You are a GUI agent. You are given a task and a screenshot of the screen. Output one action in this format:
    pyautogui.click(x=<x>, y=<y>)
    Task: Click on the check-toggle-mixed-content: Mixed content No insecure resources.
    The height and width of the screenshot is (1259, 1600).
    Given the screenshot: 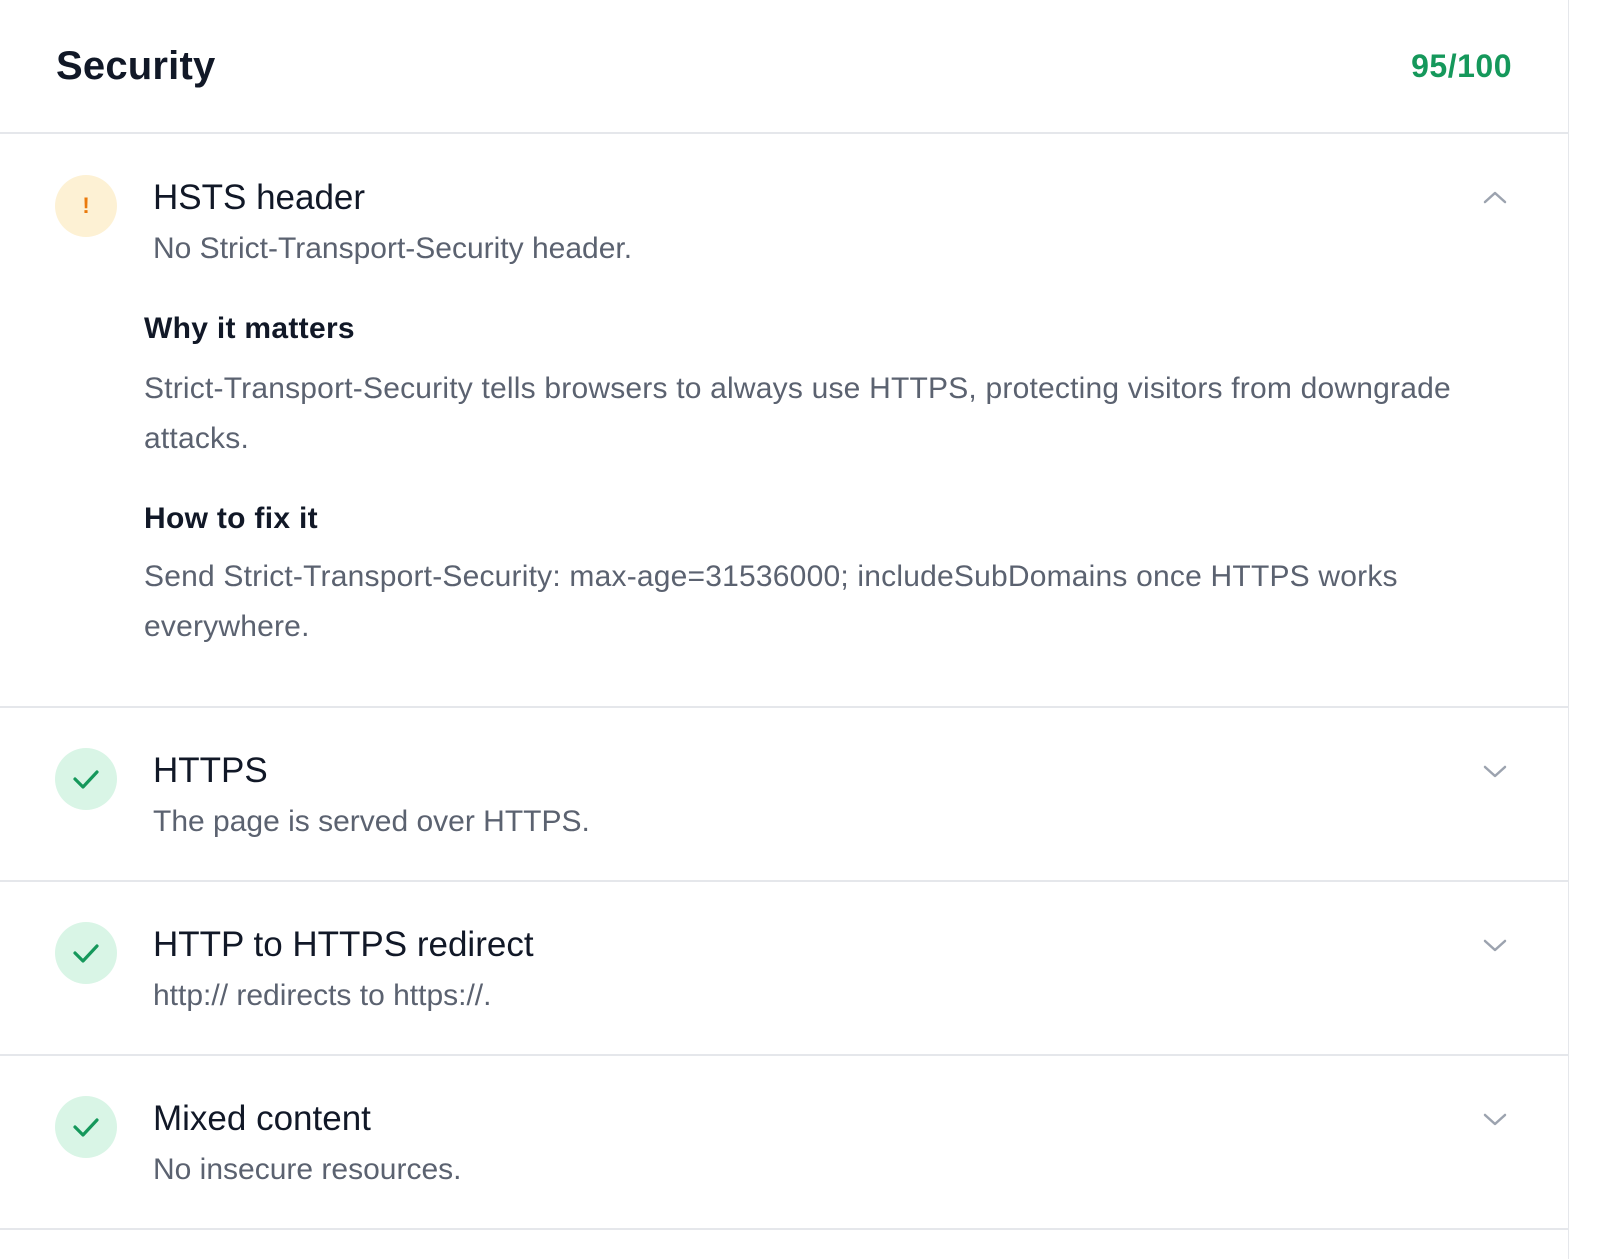 What is the action you would take?
    pyautogui.click(x=784, y=1142)
    